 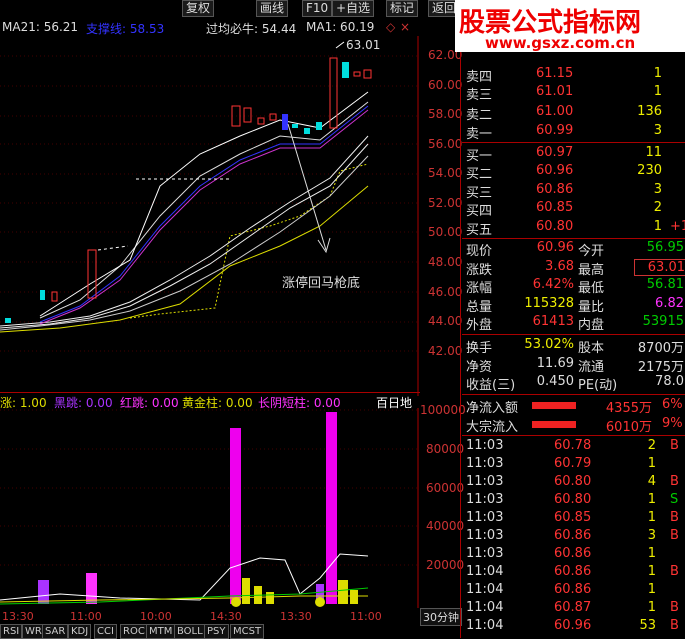 I want to click on time-tick: 10:00, so click(x=156, y=616).